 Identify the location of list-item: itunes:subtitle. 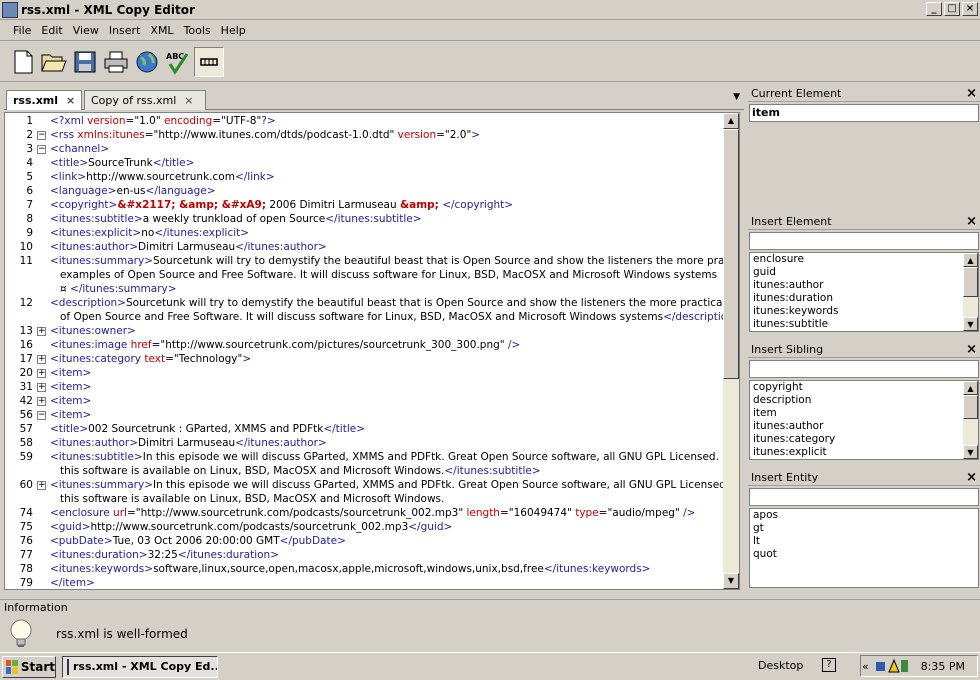
(864, 324).